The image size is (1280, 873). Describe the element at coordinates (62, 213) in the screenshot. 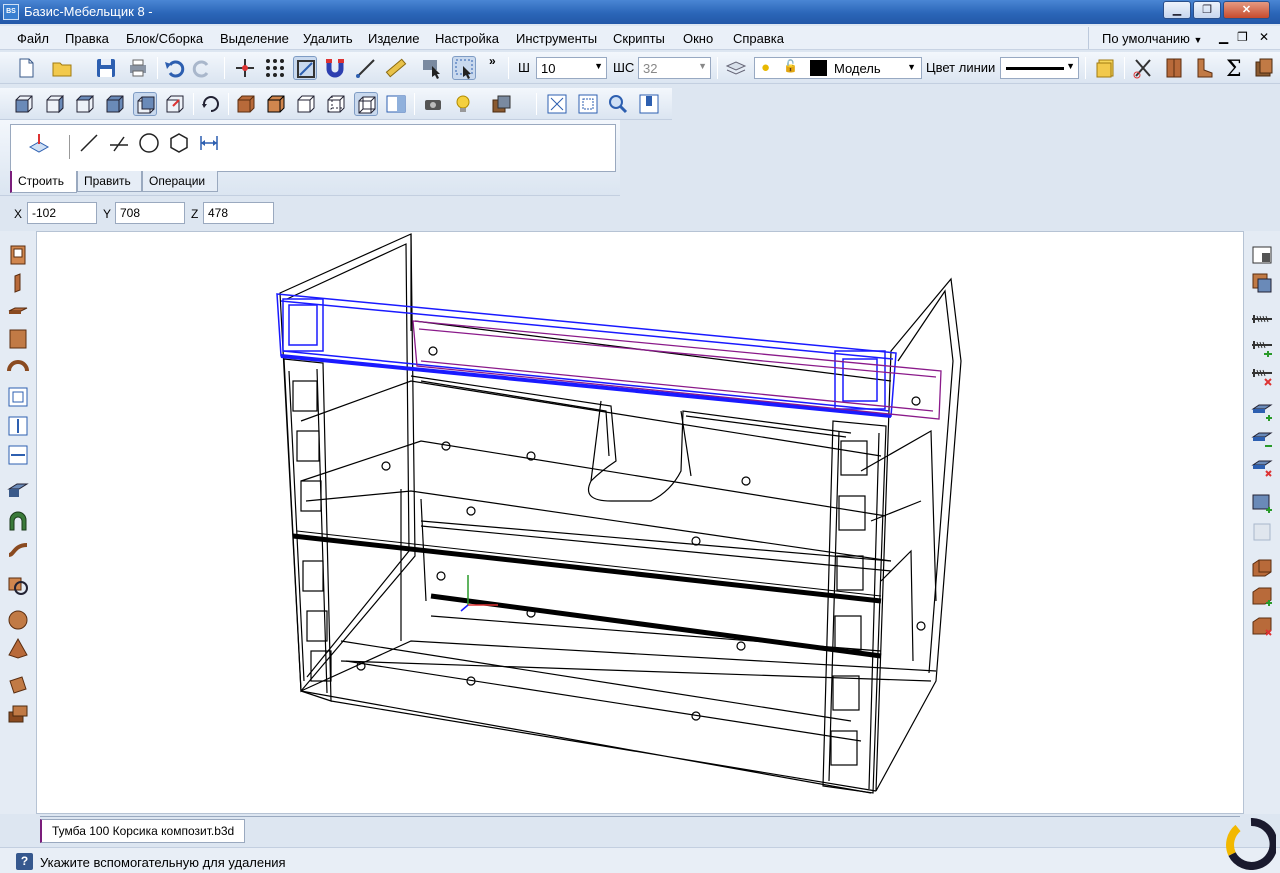

I see `x-coordinate-input: -102` at that location.